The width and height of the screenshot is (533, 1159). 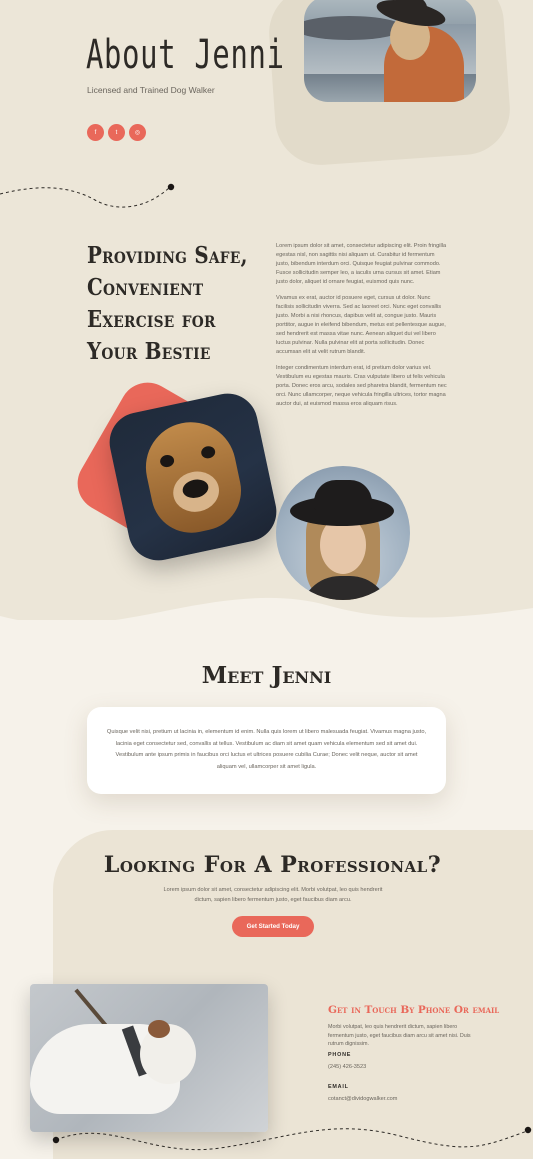 I want to click on social-links: f t ◎, so click(x=116, y=132).